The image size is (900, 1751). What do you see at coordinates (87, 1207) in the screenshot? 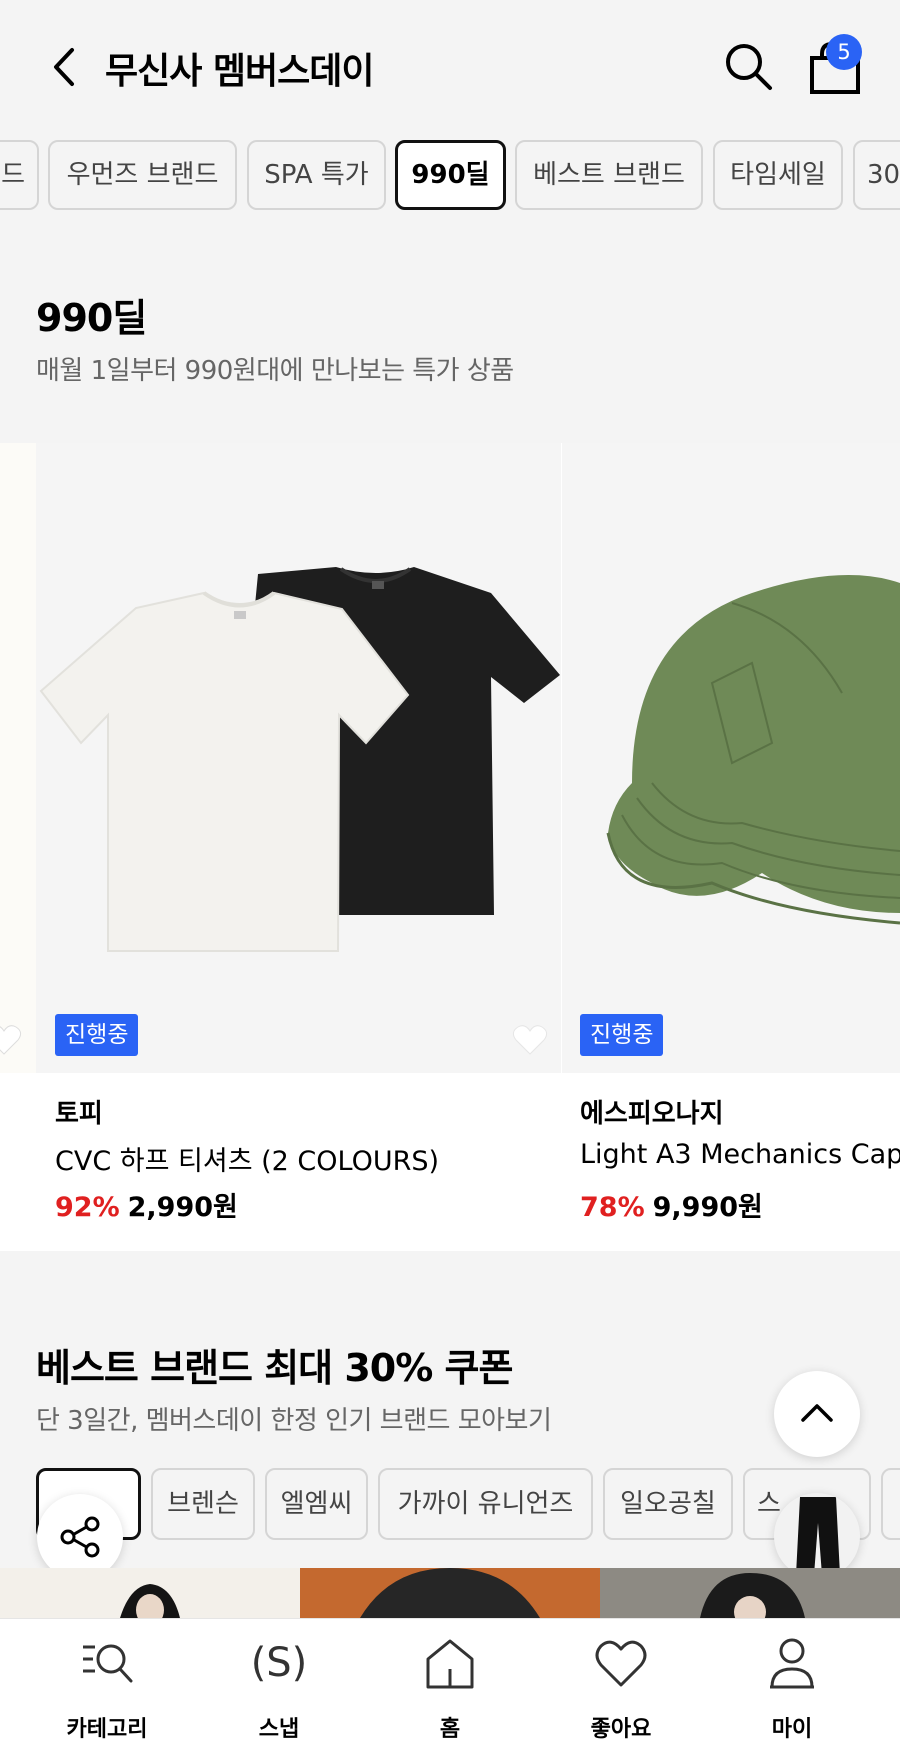
I see `discount-rate: 92%` at bounding box center [87, 1207].